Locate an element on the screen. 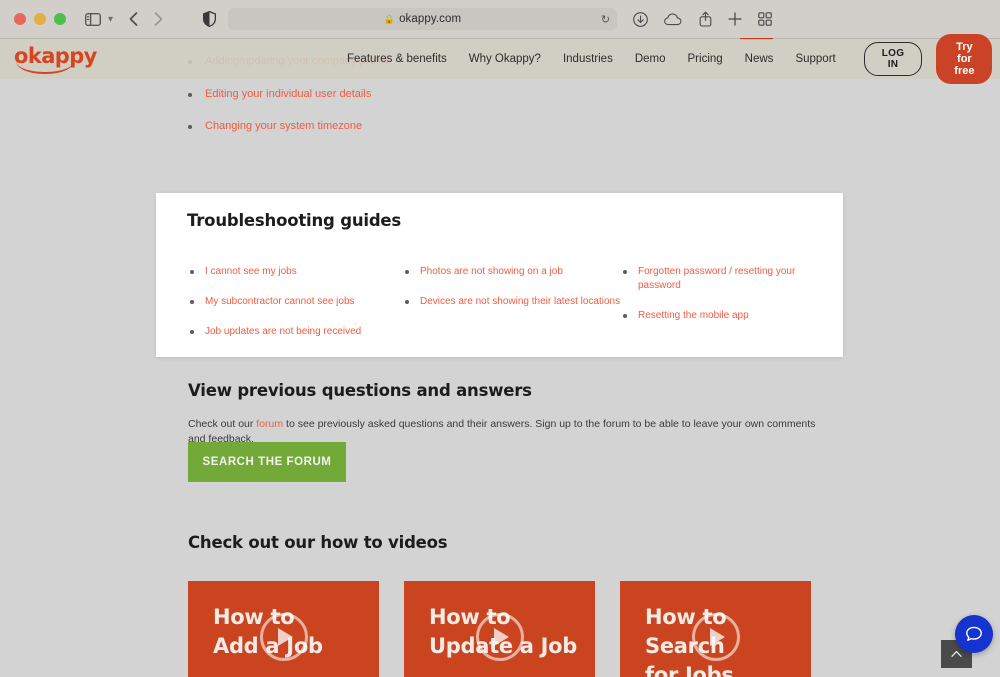 The image size is (1000, 677). video-card-update-a-job: How to Update a Job is located at coordinates (499, 629).